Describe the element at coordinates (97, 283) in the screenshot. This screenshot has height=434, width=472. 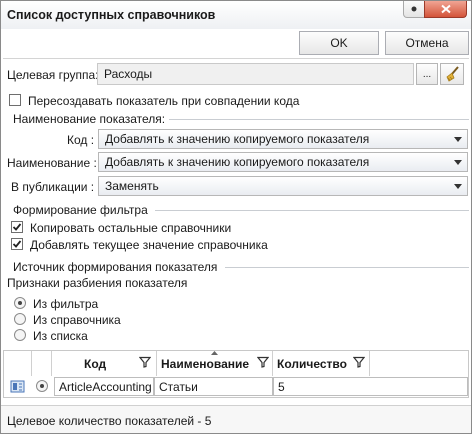
I see `split-attributes-label: Признаки разбиения показателя` at that location.